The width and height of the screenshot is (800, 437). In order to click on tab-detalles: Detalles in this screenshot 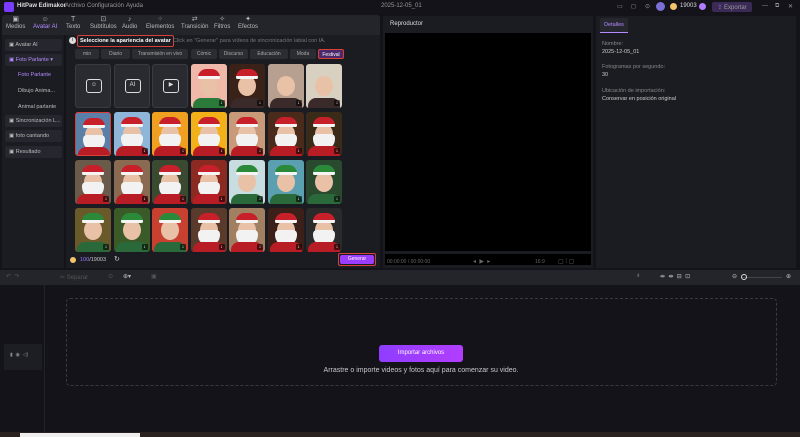, I will do `click(614, 25)`.